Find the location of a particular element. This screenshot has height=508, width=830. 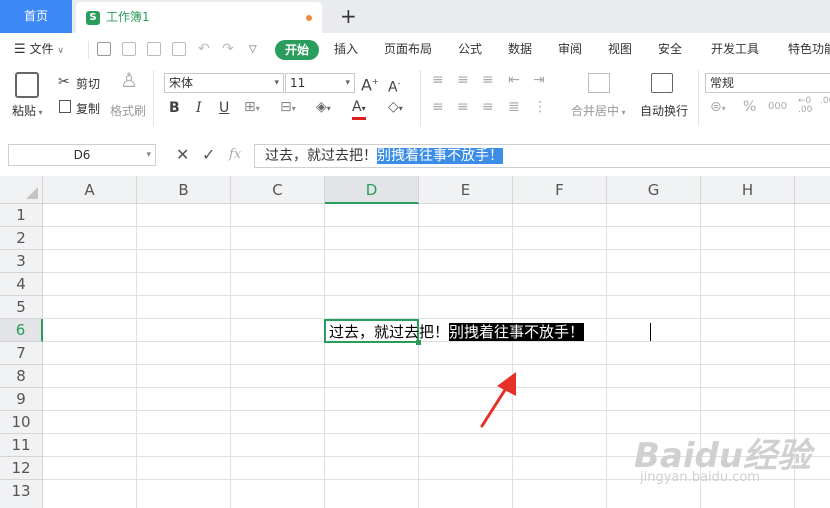

tab-workbook: S 工作簿1 is located at coordinates (199, 17).